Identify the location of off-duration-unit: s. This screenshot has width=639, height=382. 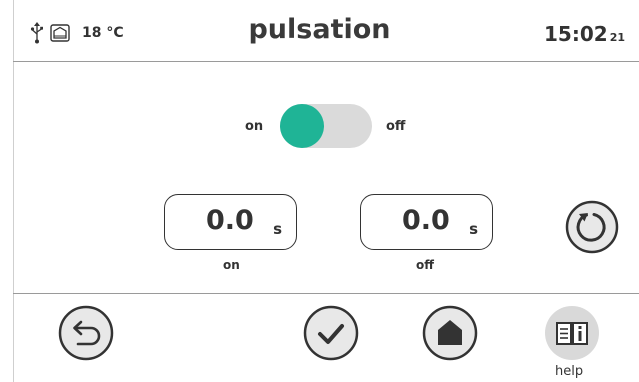
(473, 229).